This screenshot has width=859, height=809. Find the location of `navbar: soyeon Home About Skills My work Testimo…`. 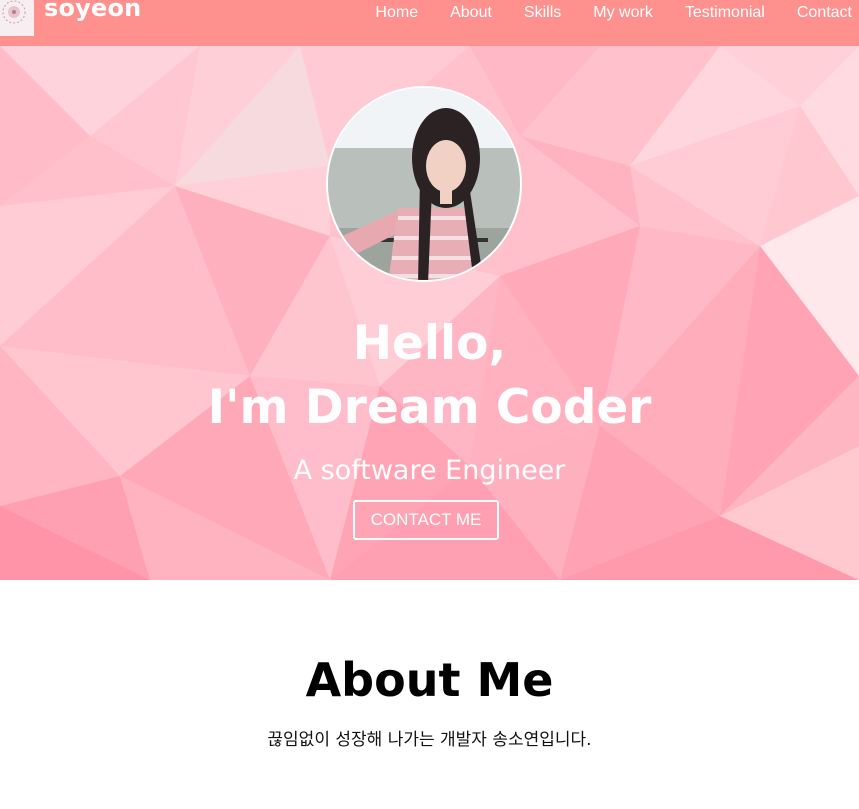

navbar: soyeon Home About Skills My work Testimo… is located at coordinates (429, 23).